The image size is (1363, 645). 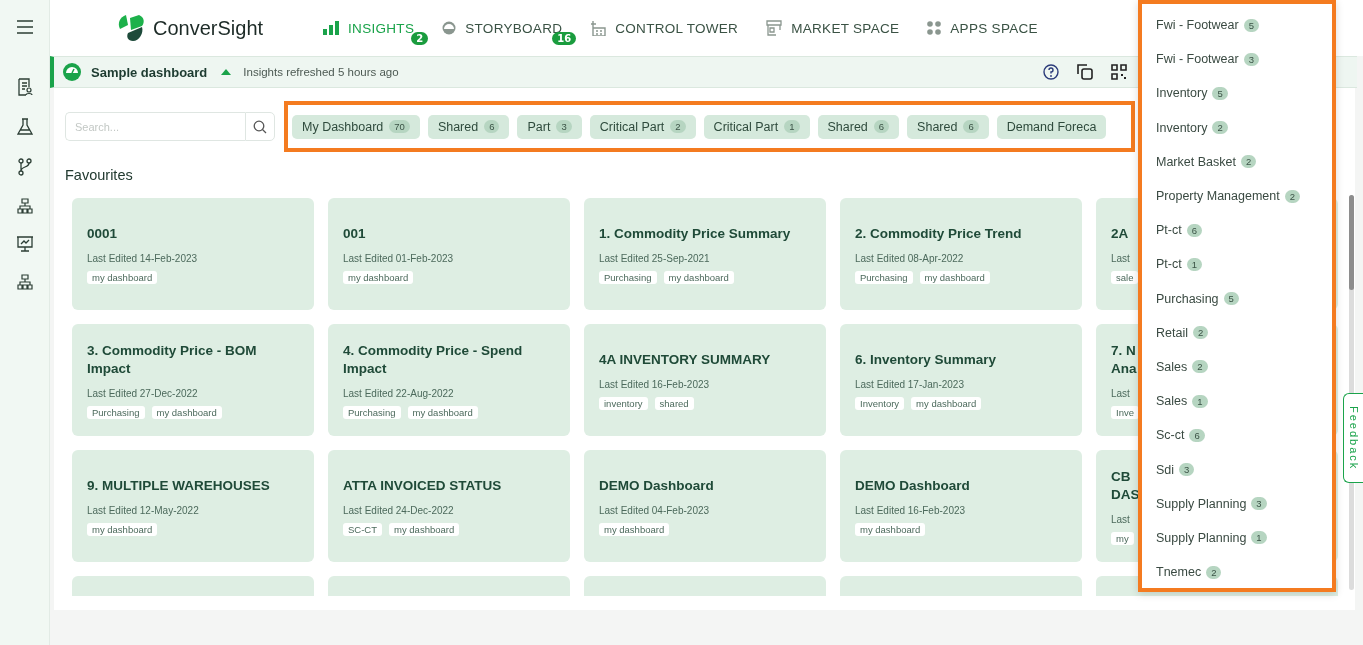 I want to click on gauge-icon, so click(x=72, y=72).